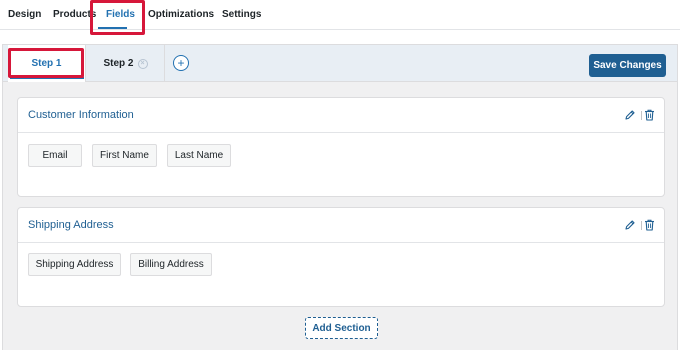  I want to click on fields-tab-highlight, so click(117, 17).